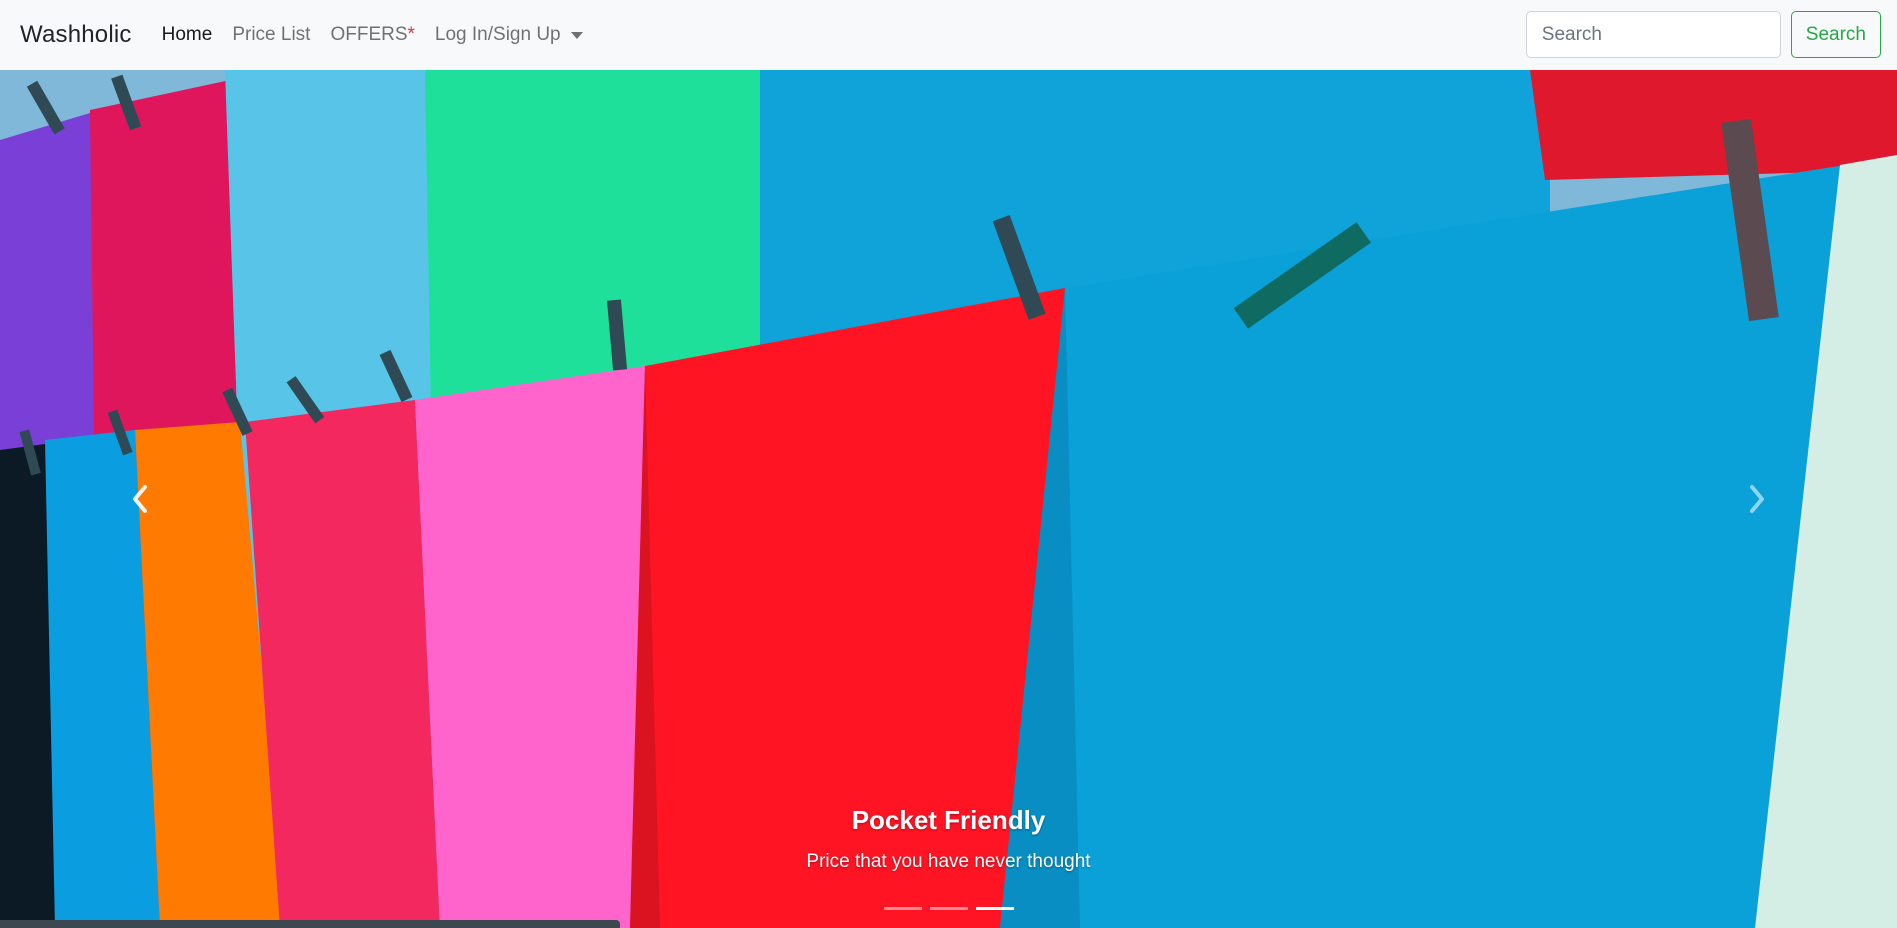 The image size is (1897, 928). I want to click on nav-offers-label: OFFERS, so click(369, 34).